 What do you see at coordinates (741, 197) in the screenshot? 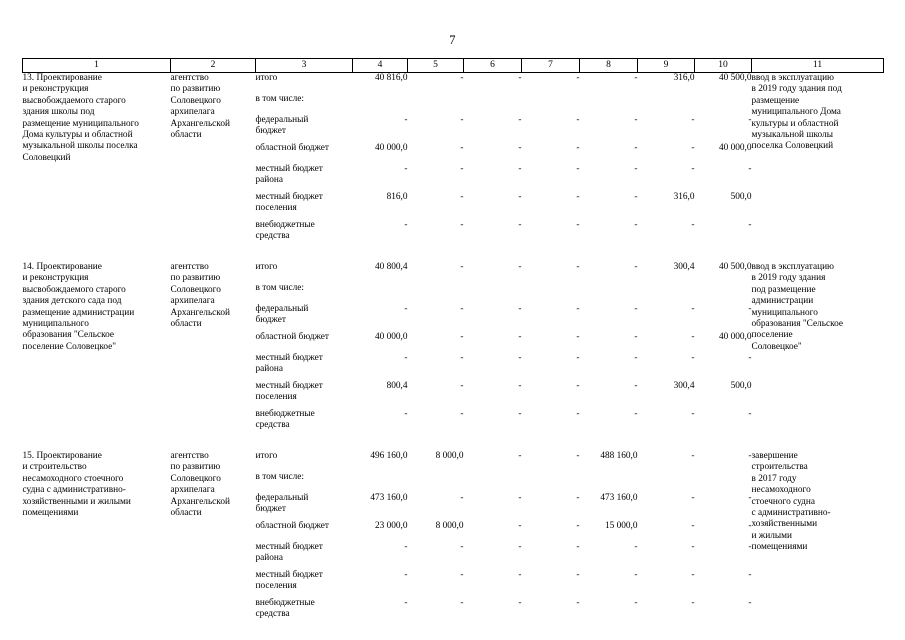
I see `value-text: 500,0` at bounding box center [741, 197].